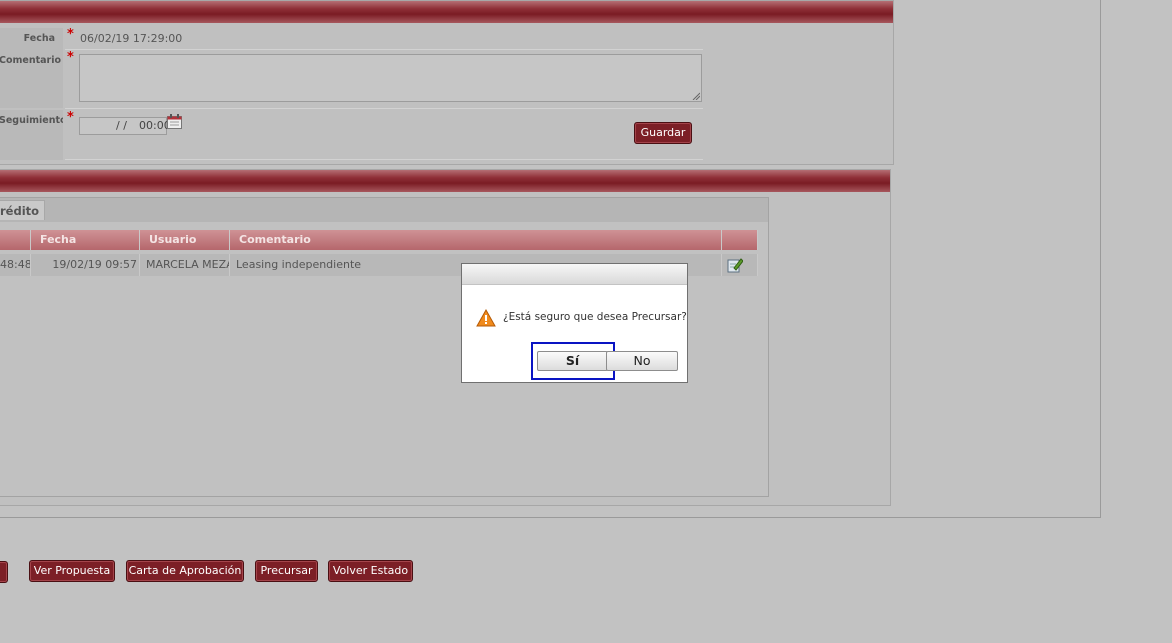  I want to click on volver-estado-button: Volver Estado, so click(370, 571).